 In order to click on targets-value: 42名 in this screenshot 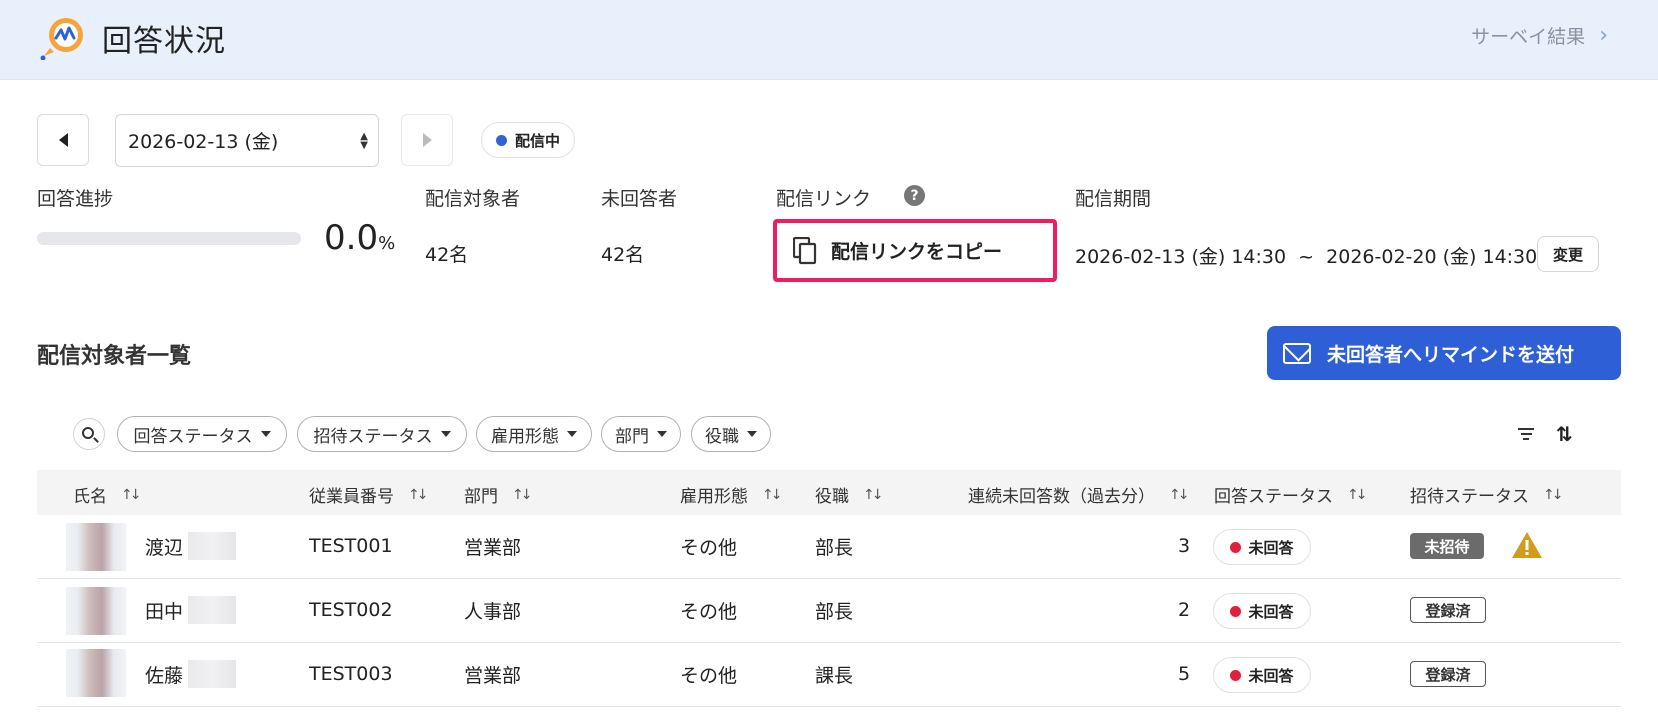, I will do `click(447, 255)`.